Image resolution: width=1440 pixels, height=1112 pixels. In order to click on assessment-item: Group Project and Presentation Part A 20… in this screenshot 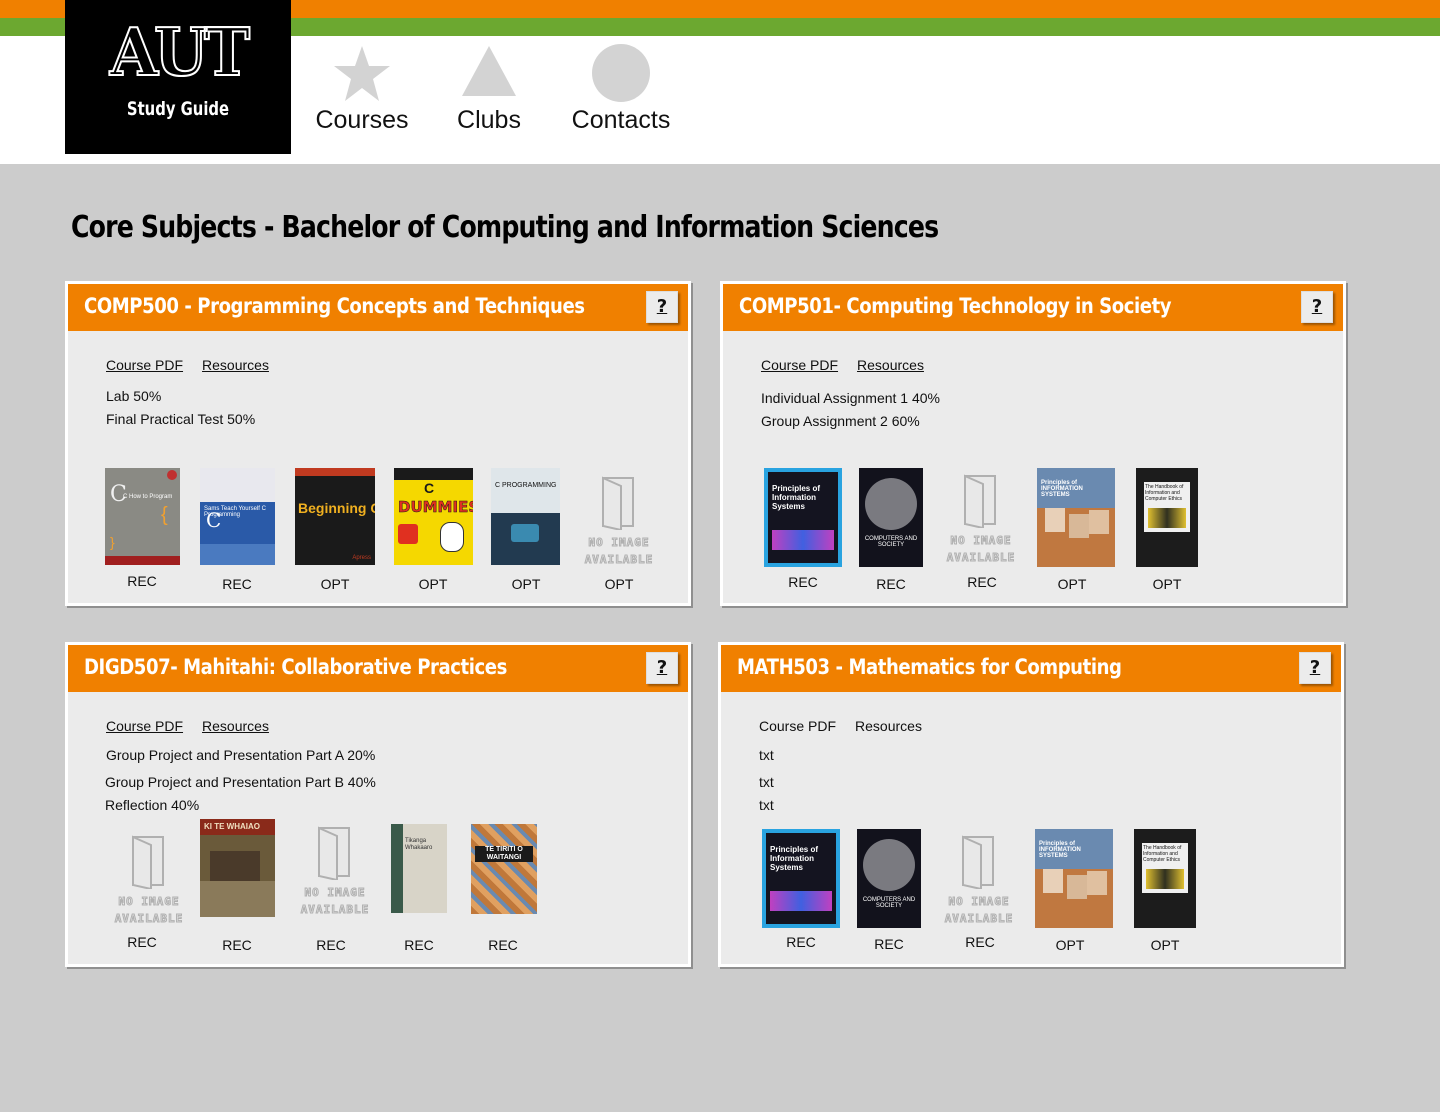, I will do `click(241, 755)`.